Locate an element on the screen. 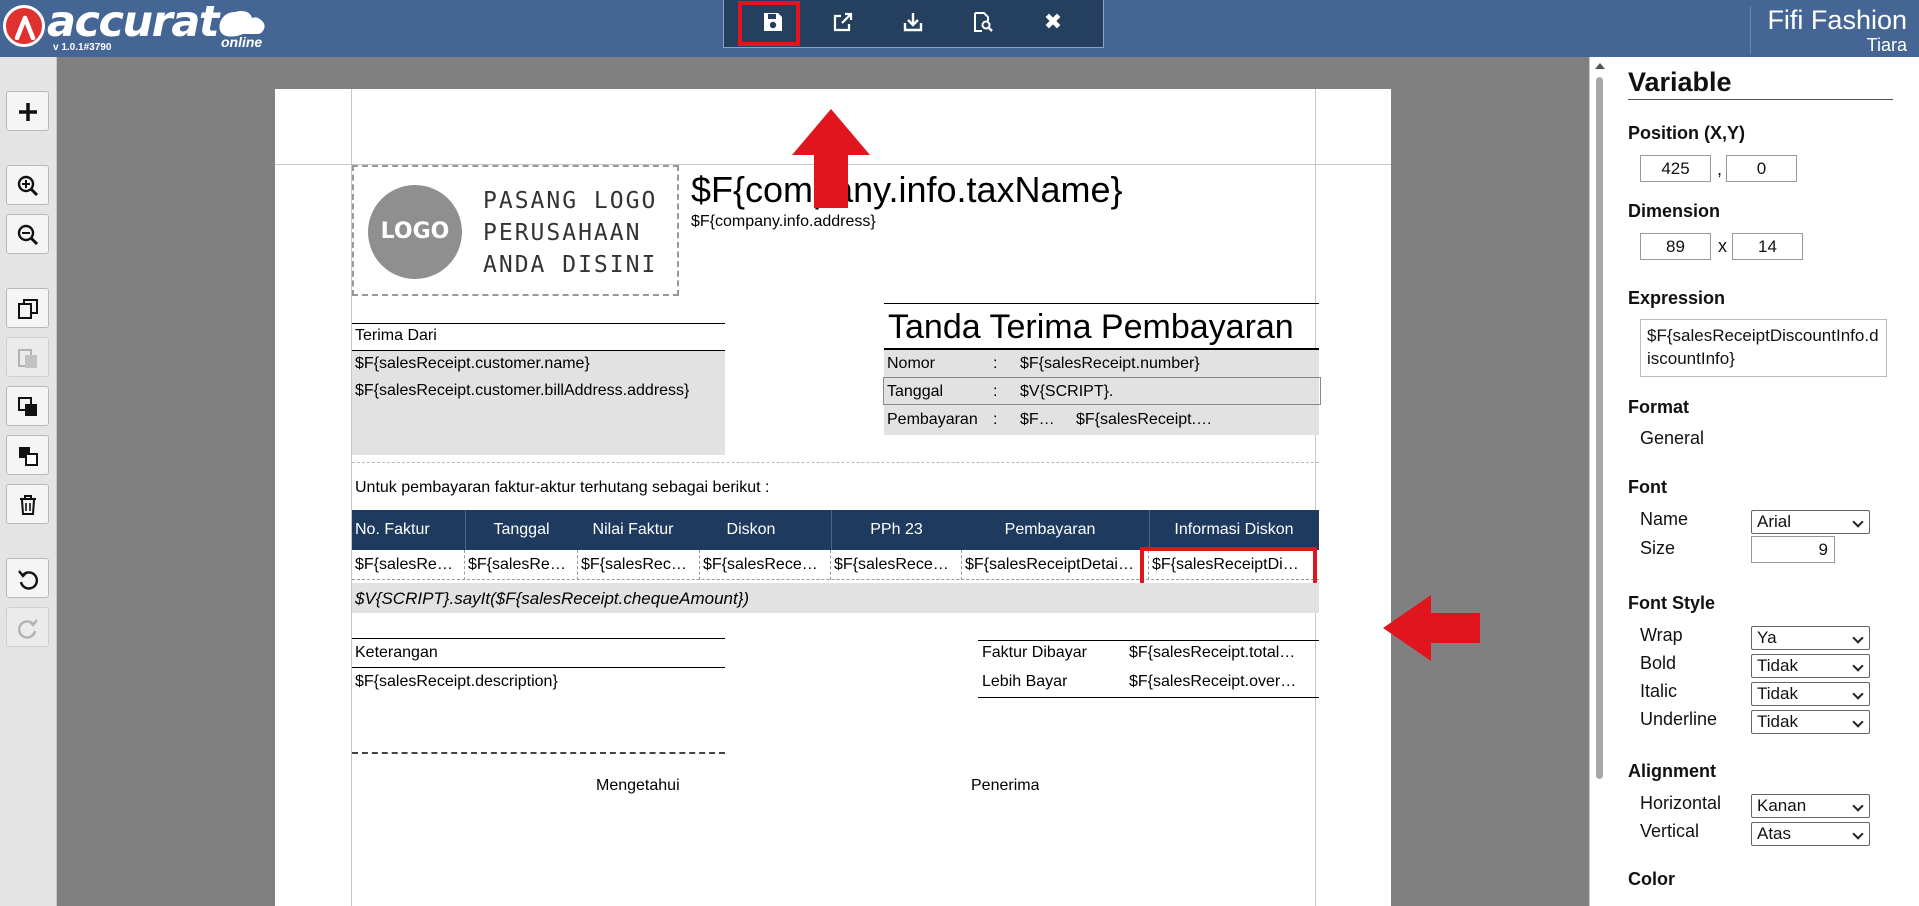  font-label: Font is located at coordinates (1647, 487).